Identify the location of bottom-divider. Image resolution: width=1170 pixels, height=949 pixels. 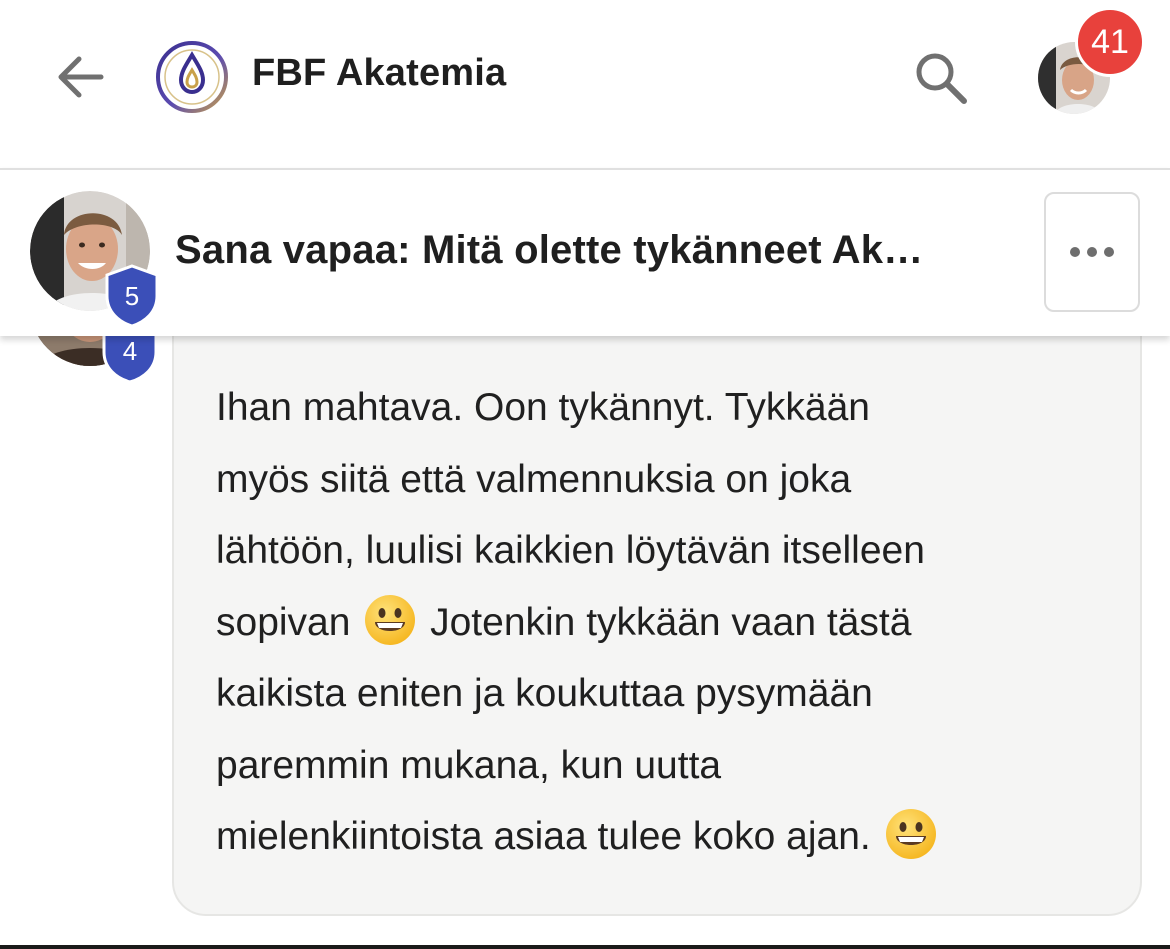
(585, 947).